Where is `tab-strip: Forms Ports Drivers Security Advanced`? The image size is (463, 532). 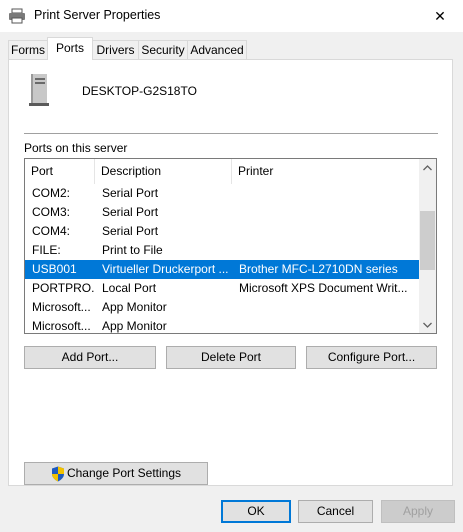 tab-strip: Forms Ports Drivers Security Advanced is located at coordinates (231, 46).